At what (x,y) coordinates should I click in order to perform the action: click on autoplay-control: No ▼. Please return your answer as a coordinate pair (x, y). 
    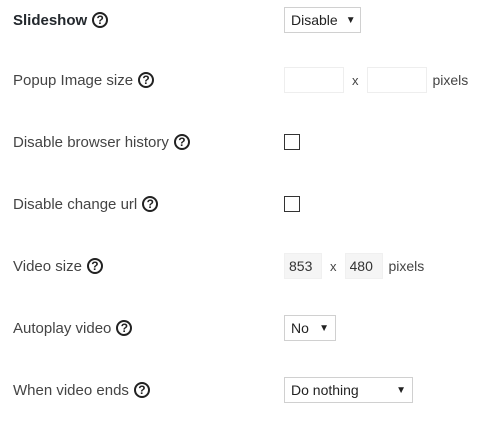
    Looking at the image, I should click on (310, 328).